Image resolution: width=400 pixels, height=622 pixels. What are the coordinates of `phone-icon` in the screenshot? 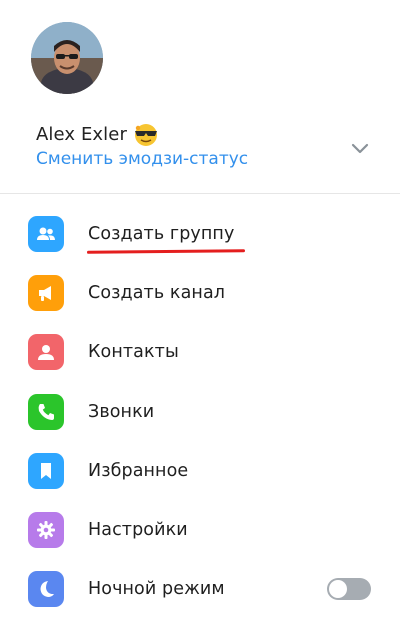 It's located at (46, 411).